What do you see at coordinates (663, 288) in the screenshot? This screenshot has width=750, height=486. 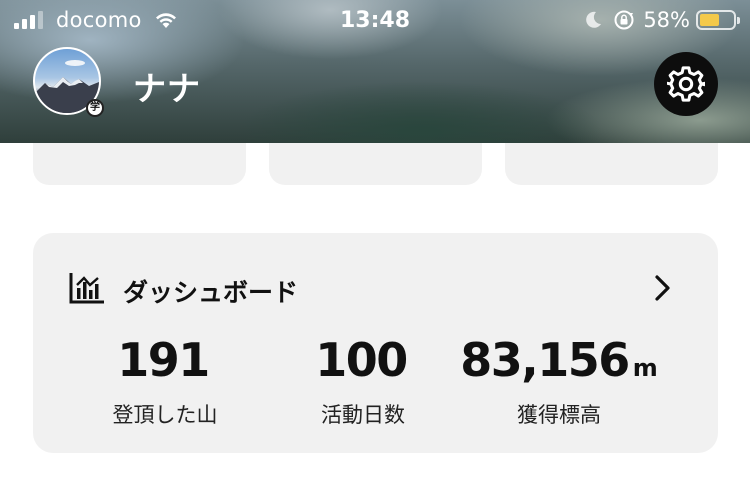 I see `chevron-right-icon` at bounding box center [663, 288].